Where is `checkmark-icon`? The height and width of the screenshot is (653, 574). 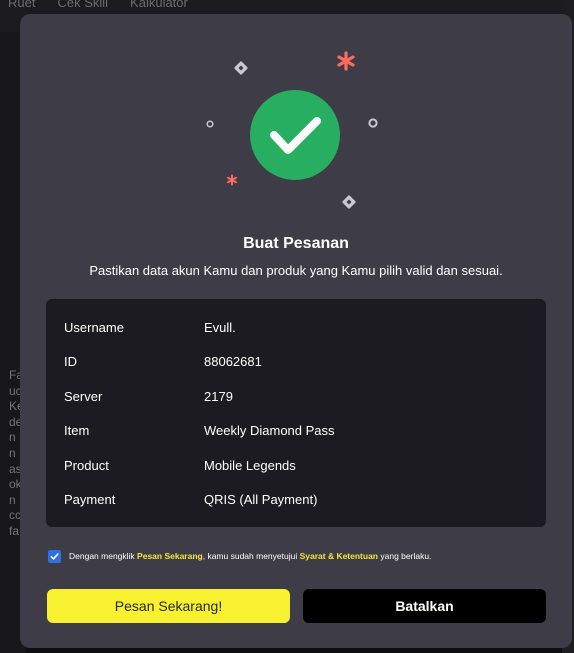 checkmark-icon is located at coordinates (54, 556).